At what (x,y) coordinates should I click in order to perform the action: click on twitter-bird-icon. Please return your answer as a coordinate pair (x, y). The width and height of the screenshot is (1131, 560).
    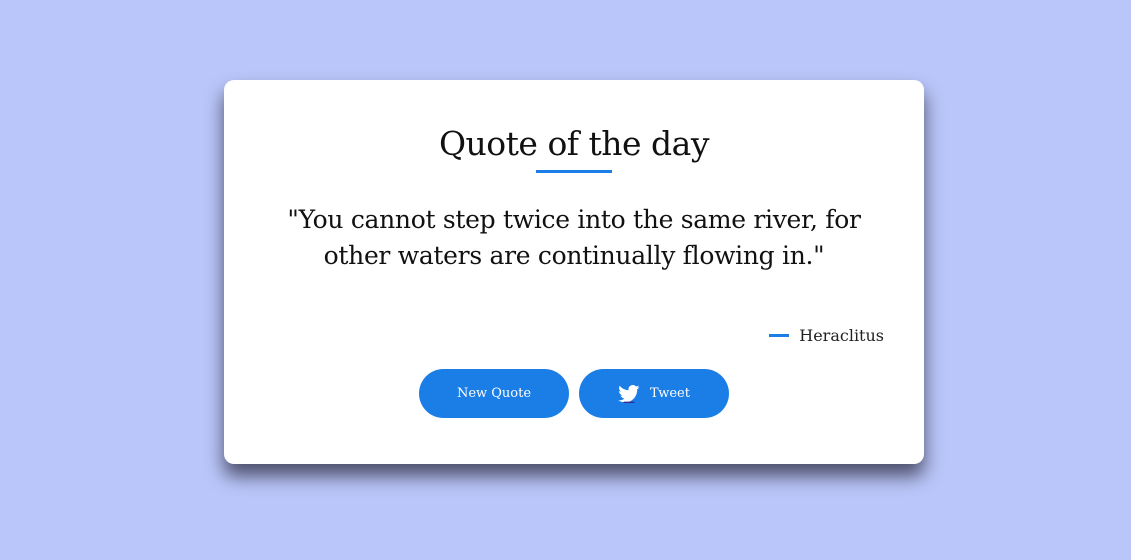
    Looking at the image, I should click on (629, 393).